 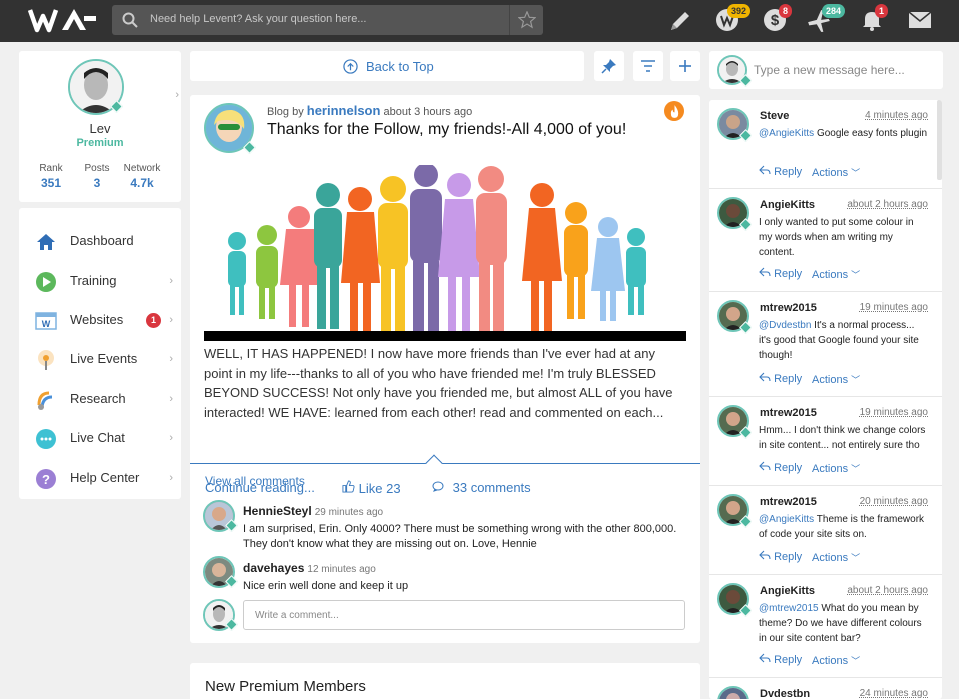 I want to click on websites-icon: W, so click(x=46, y=321).